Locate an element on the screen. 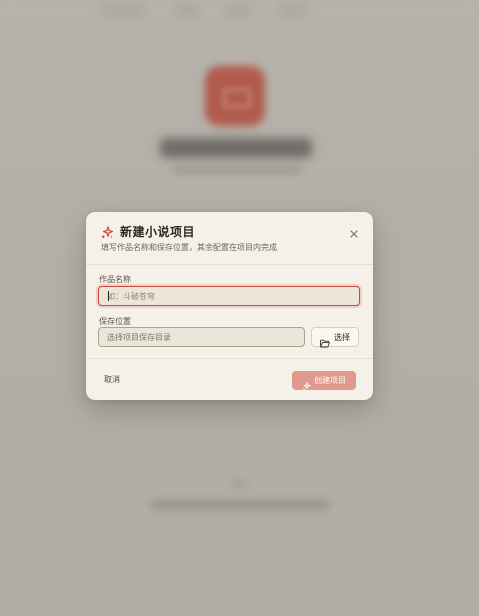 The image size is (479, 616). project-name-input is located at coordinates (229, 296).